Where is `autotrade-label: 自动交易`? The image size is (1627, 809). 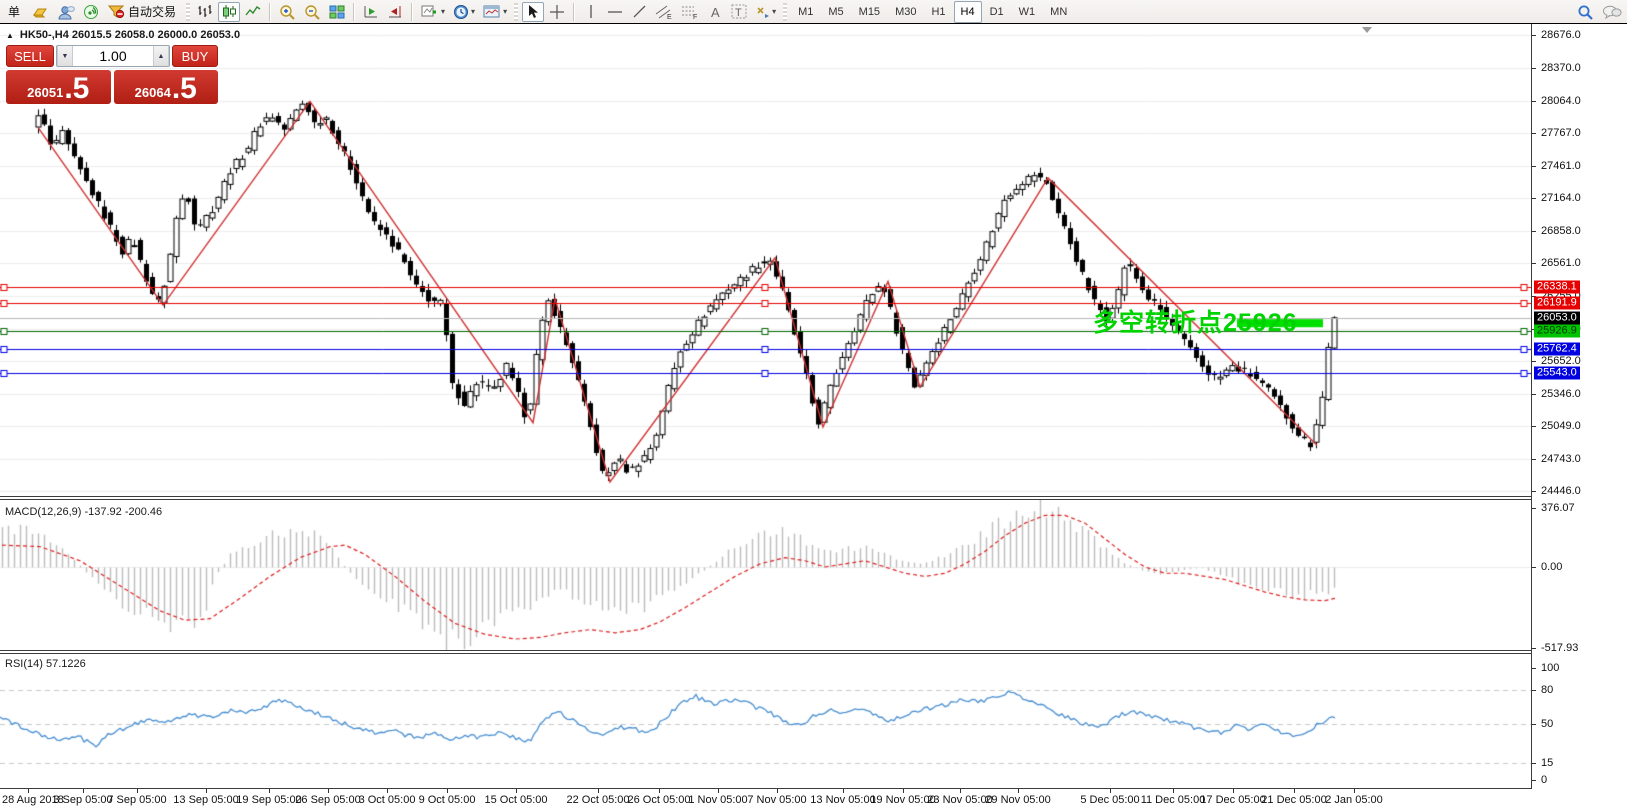
autotrade-label: 自动交易 is located at coordinates (152, 12).